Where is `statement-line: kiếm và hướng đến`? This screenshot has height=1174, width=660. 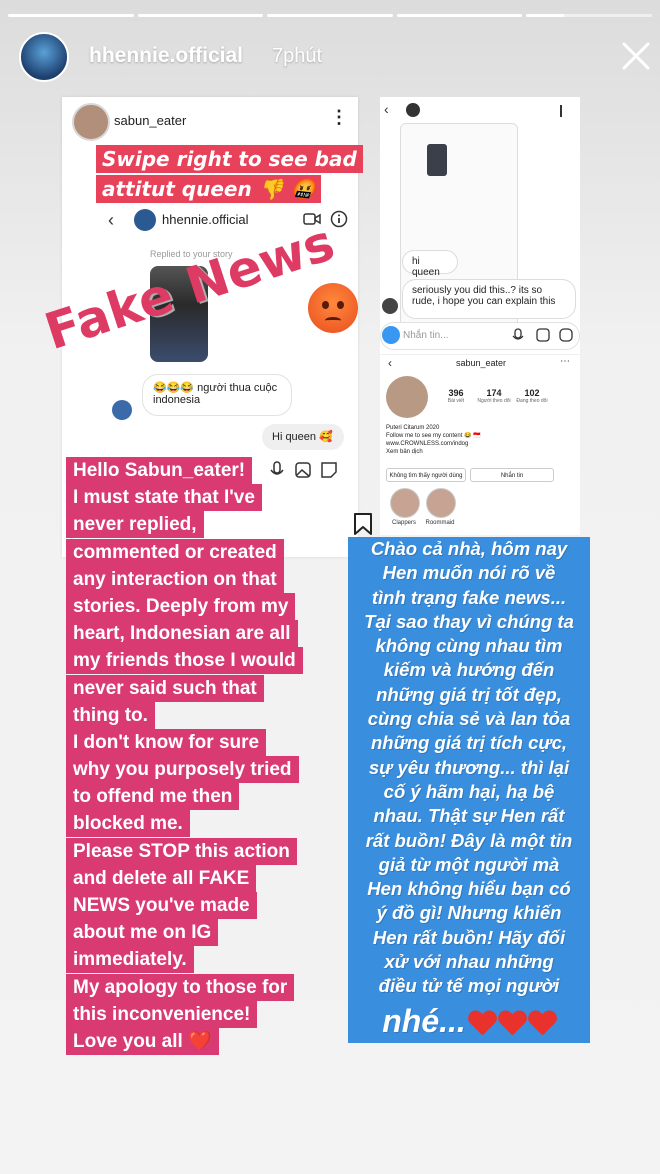 statement-line: kiếm và hướng đến is located at coordinates (469, 670).